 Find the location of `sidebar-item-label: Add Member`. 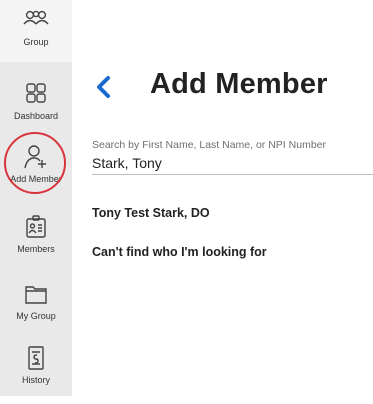

sidebar-item-label: Add Member is located at coordinates (36, 179).